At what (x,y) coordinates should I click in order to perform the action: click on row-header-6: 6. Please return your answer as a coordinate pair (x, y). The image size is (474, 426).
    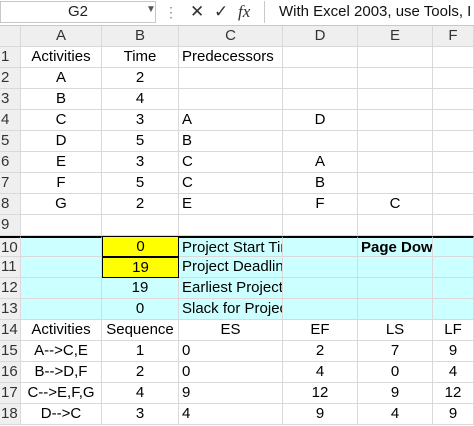
    Looking at the image, I should click on (10, 162).